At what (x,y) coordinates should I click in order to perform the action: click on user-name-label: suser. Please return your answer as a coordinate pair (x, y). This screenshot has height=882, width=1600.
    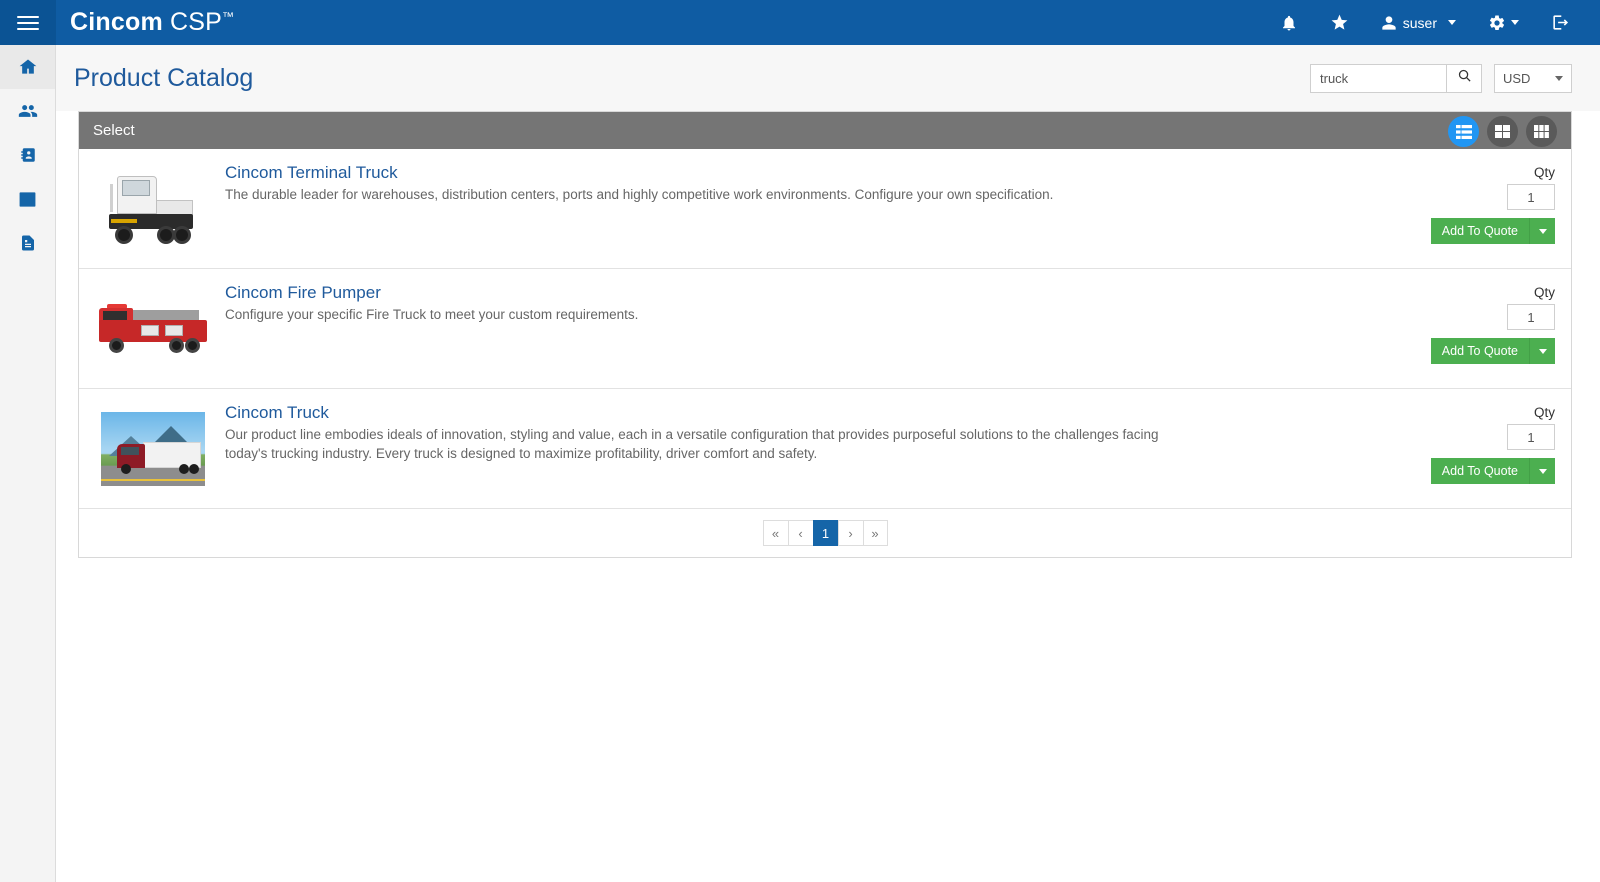
    Looking at the image, I should click on (1419, 22).